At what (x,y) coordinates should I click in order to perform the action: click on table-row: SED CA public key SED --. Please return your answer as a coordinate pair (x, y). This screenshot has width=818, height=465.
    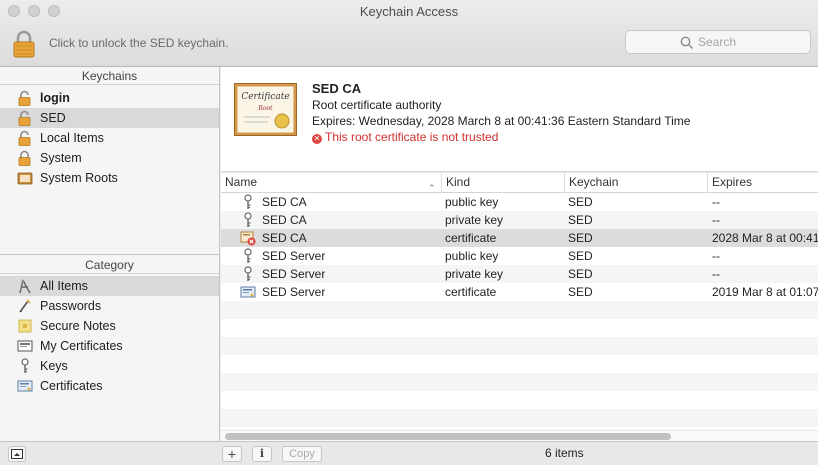
    Looking at the image, I should click on (519, 202).